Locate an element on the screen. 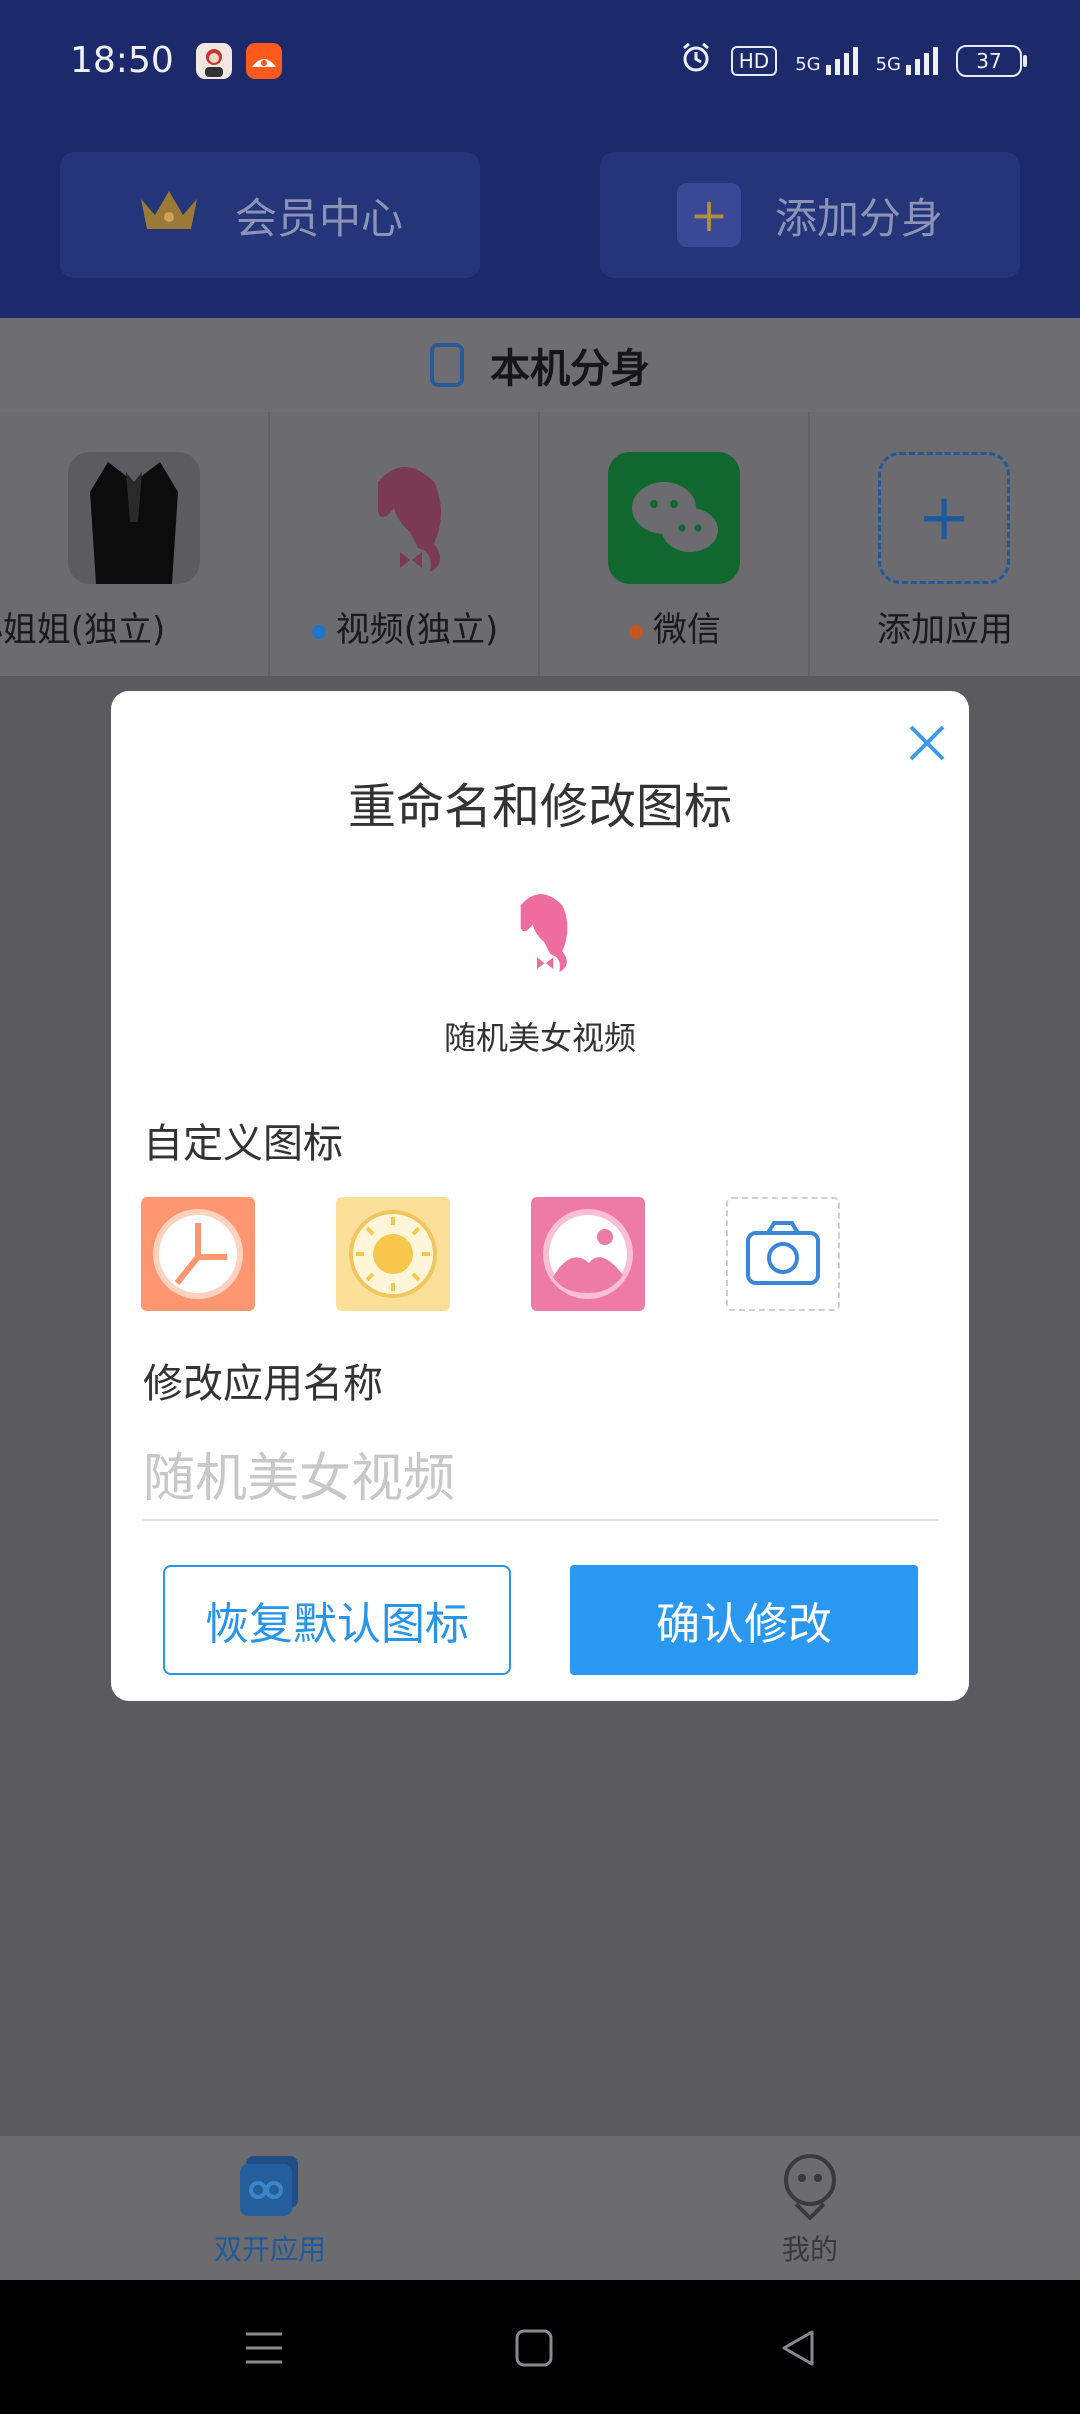 This screenshot has height=2414, width=1080. notification-app-icon is located at coordinates (264, 61).